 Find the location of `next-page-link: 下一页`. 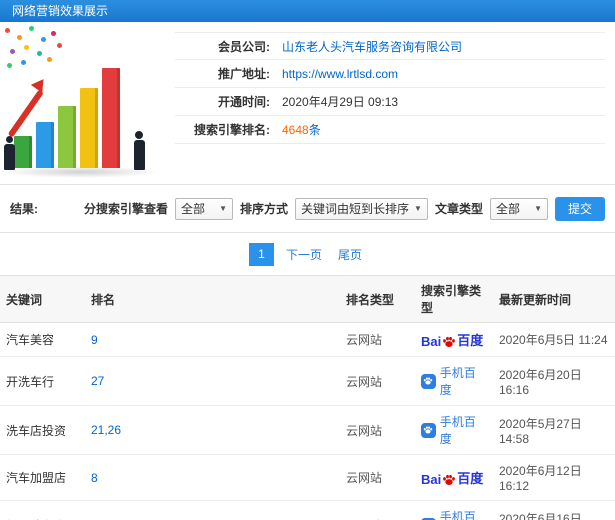

next-page-link: 下一页 is located at coordinates (304, 254).